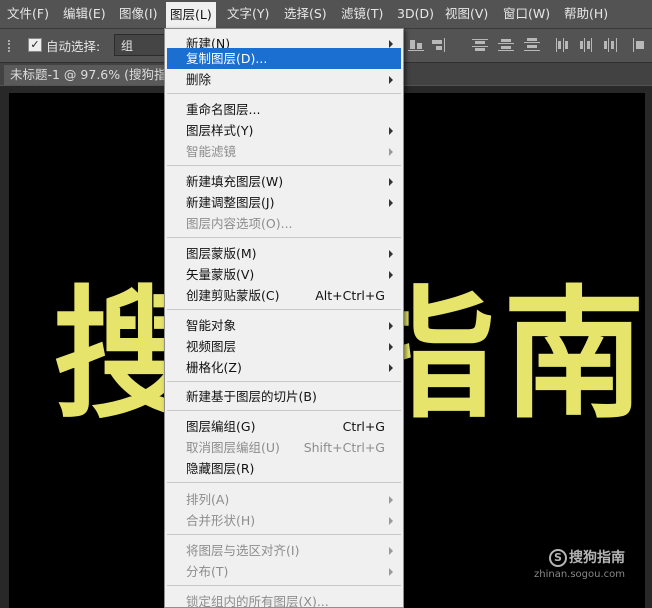 The image size is (652, 608). What do you see at coordinates (416, 45) in the screenshot?
I see `align-bottom-icon` at bounding box center [416, 45].